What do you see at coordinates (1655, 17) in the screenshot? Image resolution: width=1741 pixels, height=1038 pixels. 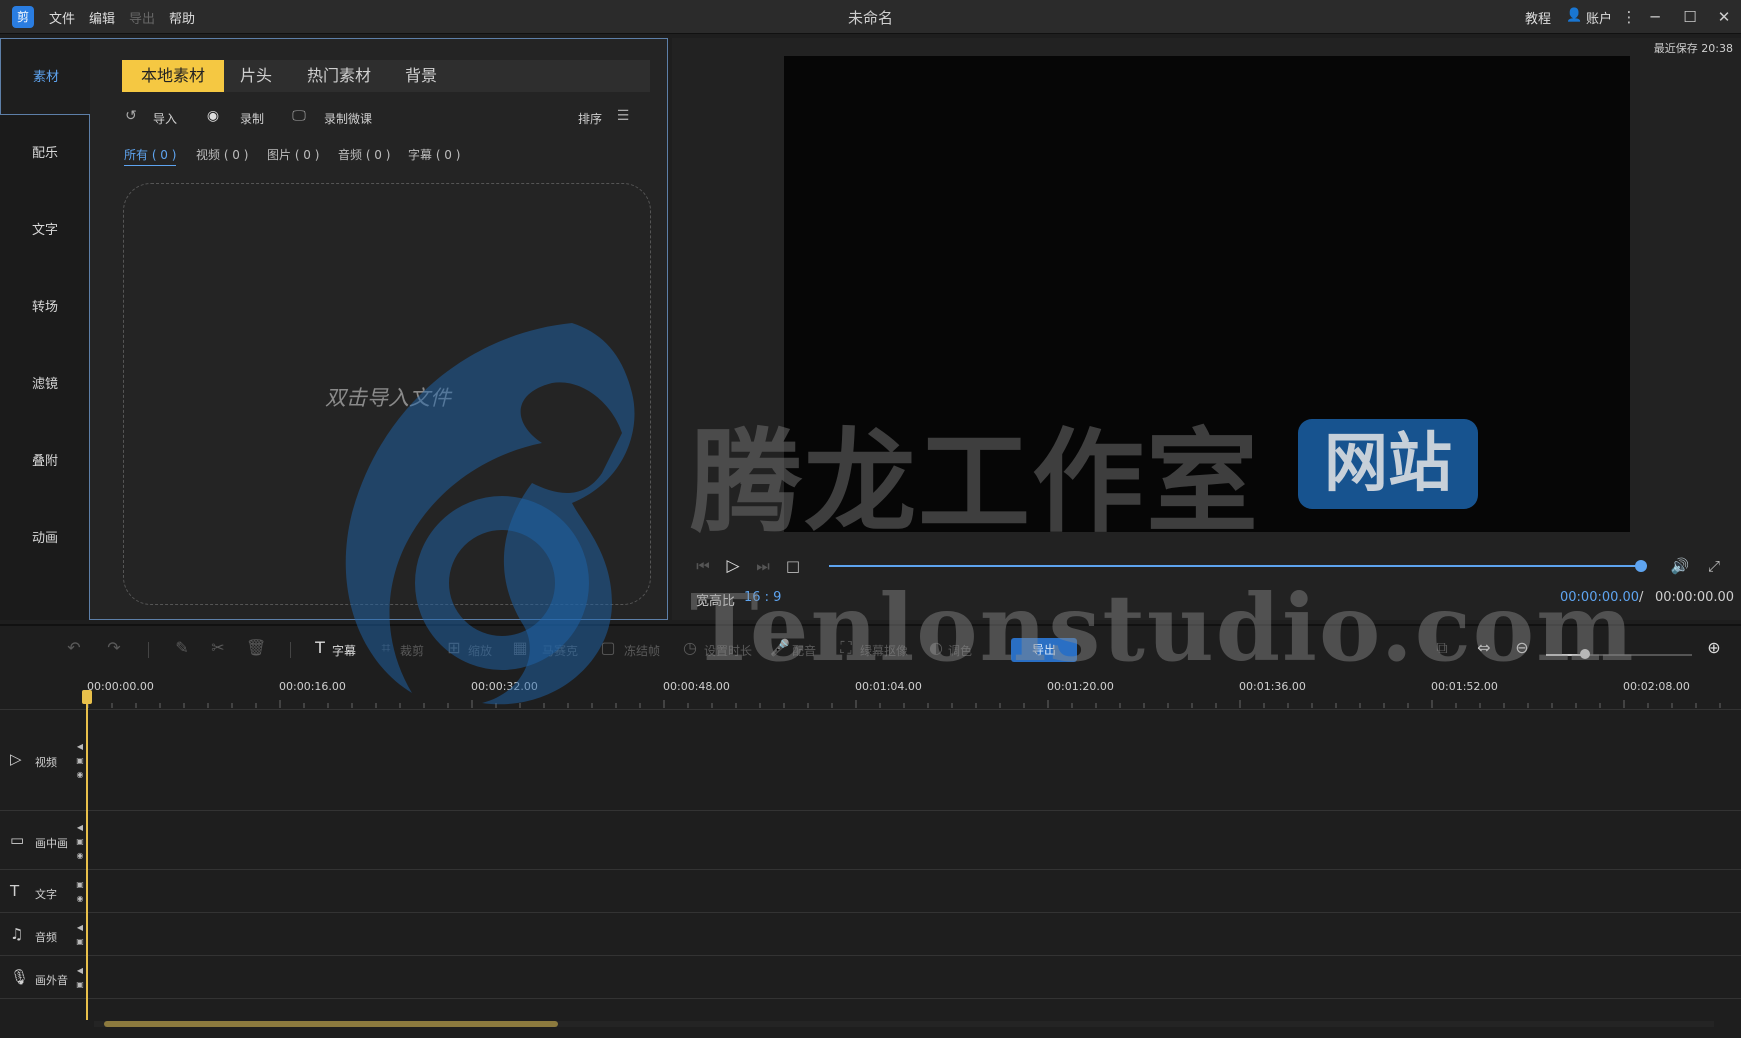 I see `minimize-icon: ─` at bounding box center [1655, 17].